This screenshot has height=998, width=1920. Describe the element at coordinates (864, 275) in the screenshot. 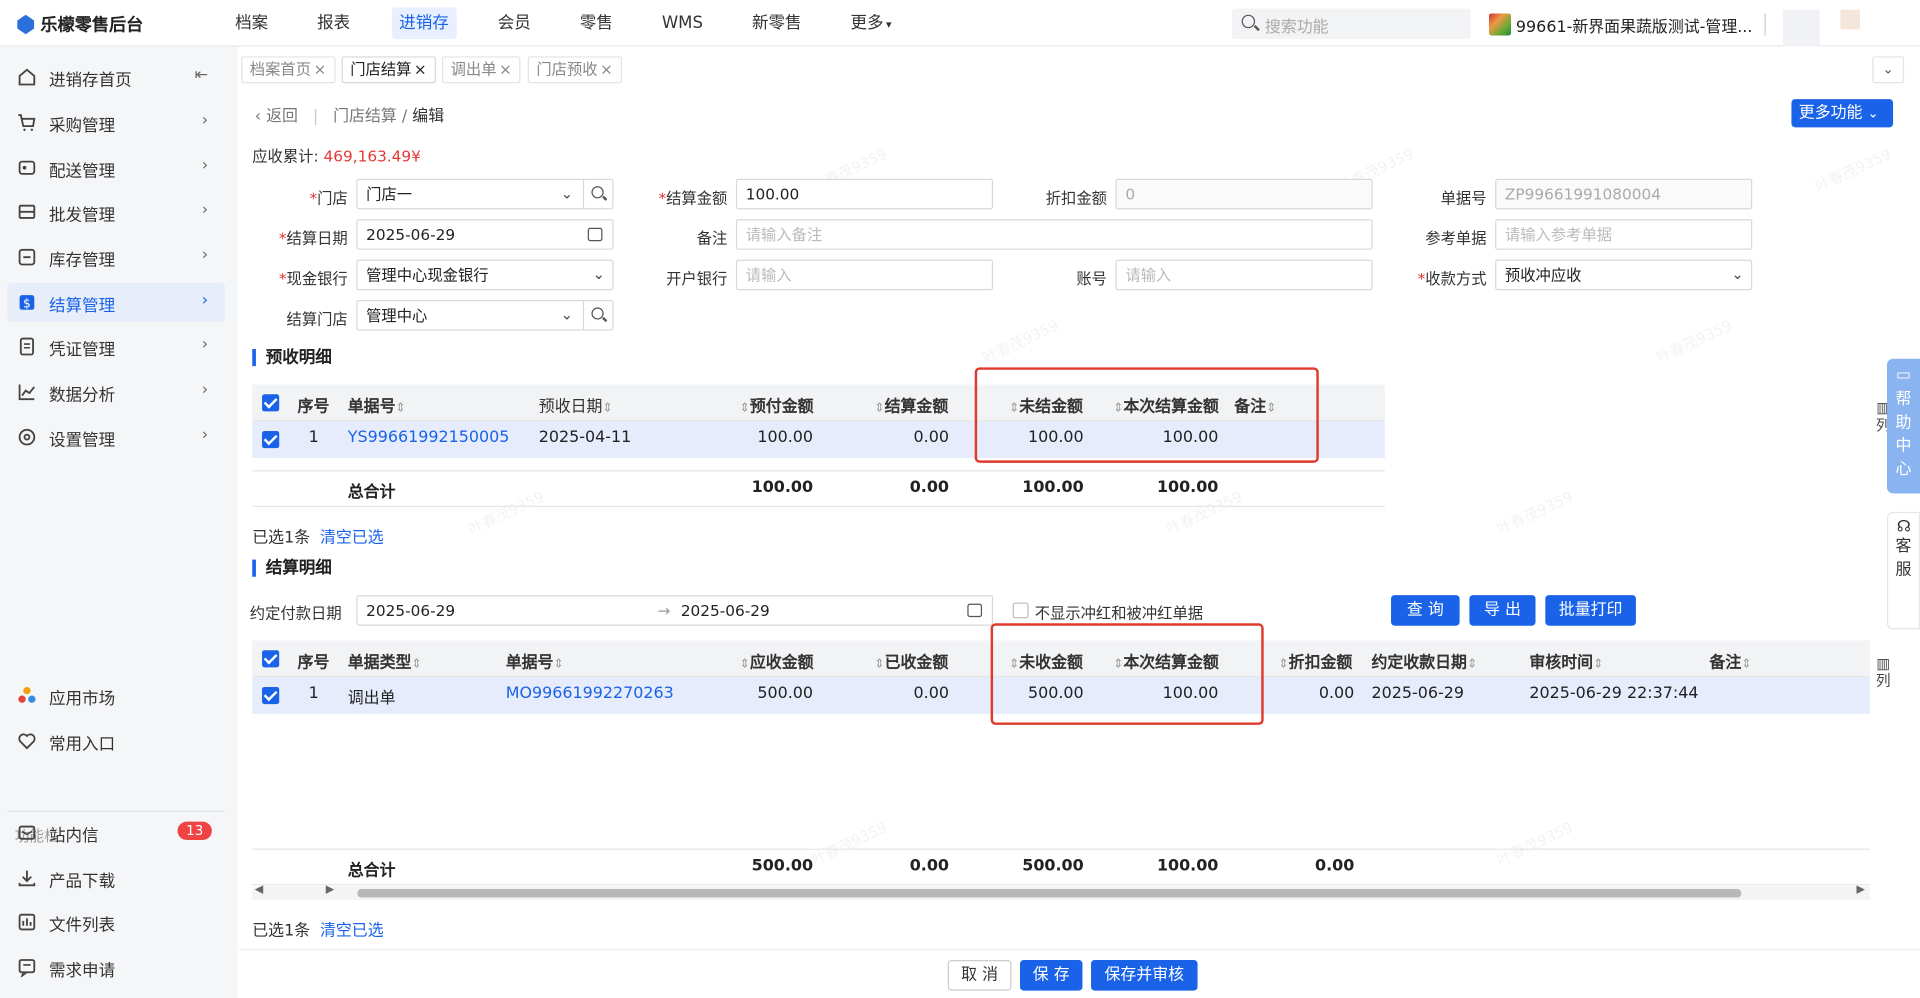

I see `open-bank-input: 请输入` at that location.